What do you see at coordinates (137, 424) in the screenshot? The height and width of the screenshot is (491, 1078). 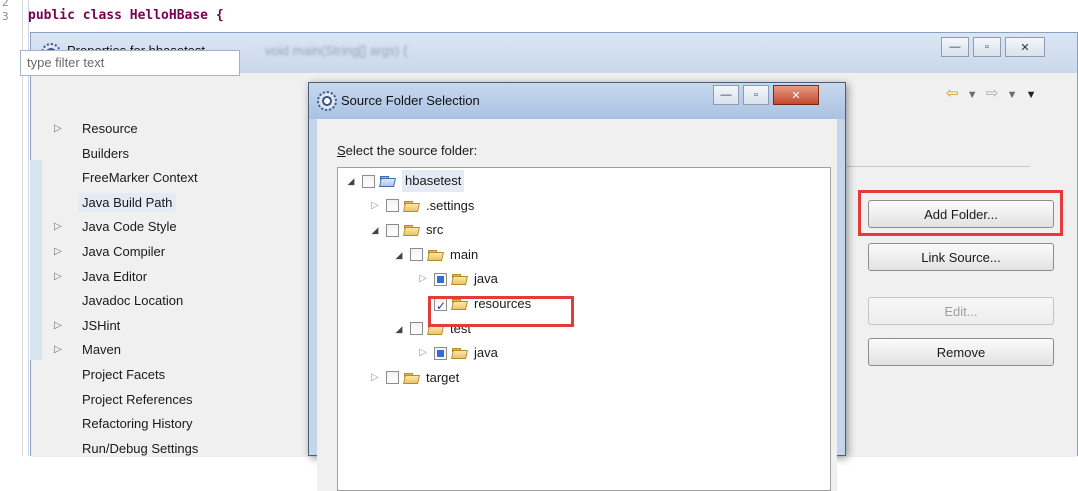 I see `nav-item-label: Refactoring History` at bounding box center [137, 424].